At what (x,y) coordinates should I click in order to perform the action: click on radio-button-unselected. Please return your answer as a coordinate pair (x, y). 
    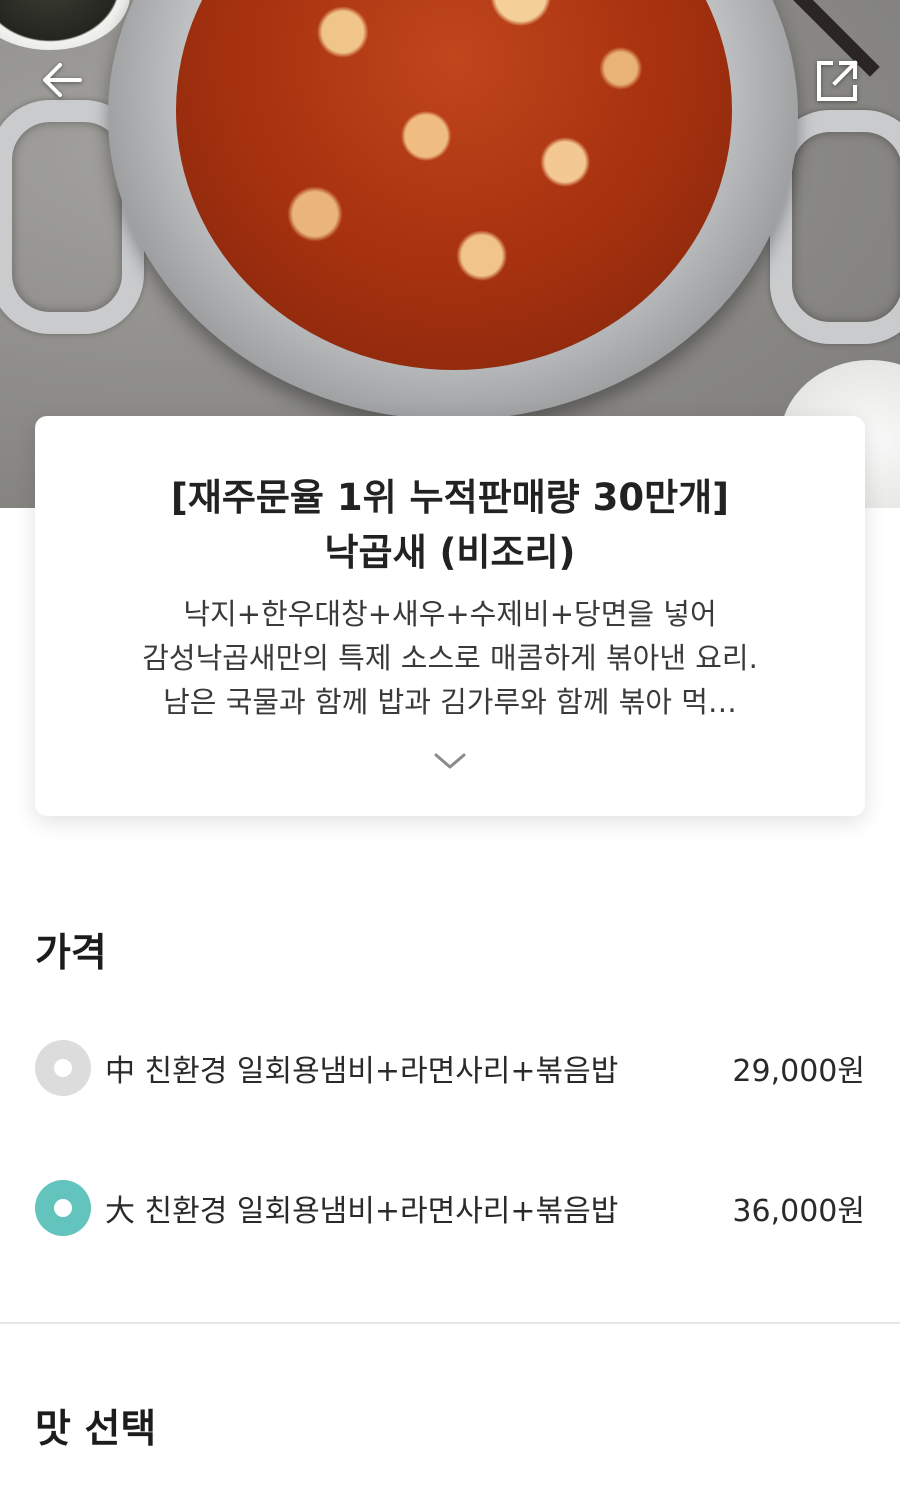
    Looking at the image, I should click on (63, 1068).